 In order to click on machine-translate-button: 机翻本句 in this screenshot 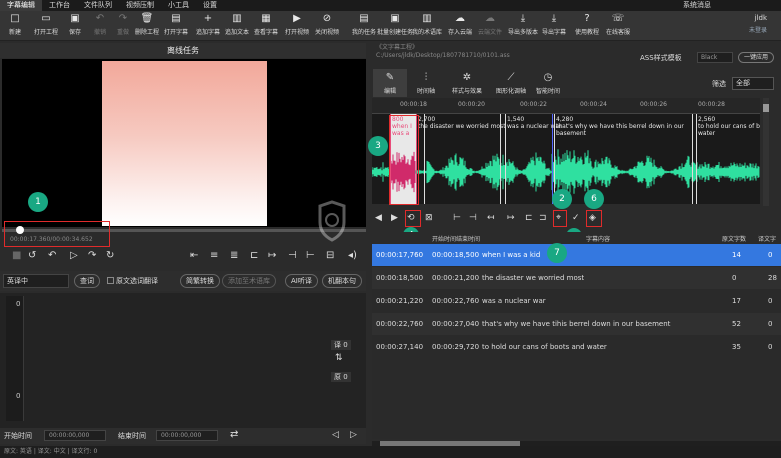, I will do `click(342, 281)`.